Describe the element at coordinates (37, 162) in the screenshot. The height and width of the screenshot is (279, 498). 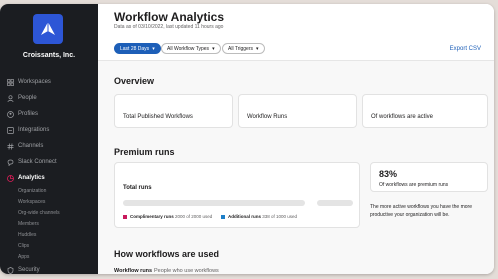
I see `sidebar-item-label: Slack Connect` at that location.